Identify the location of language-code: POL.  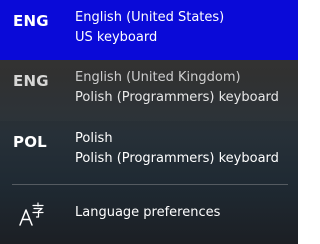
(30, 142).